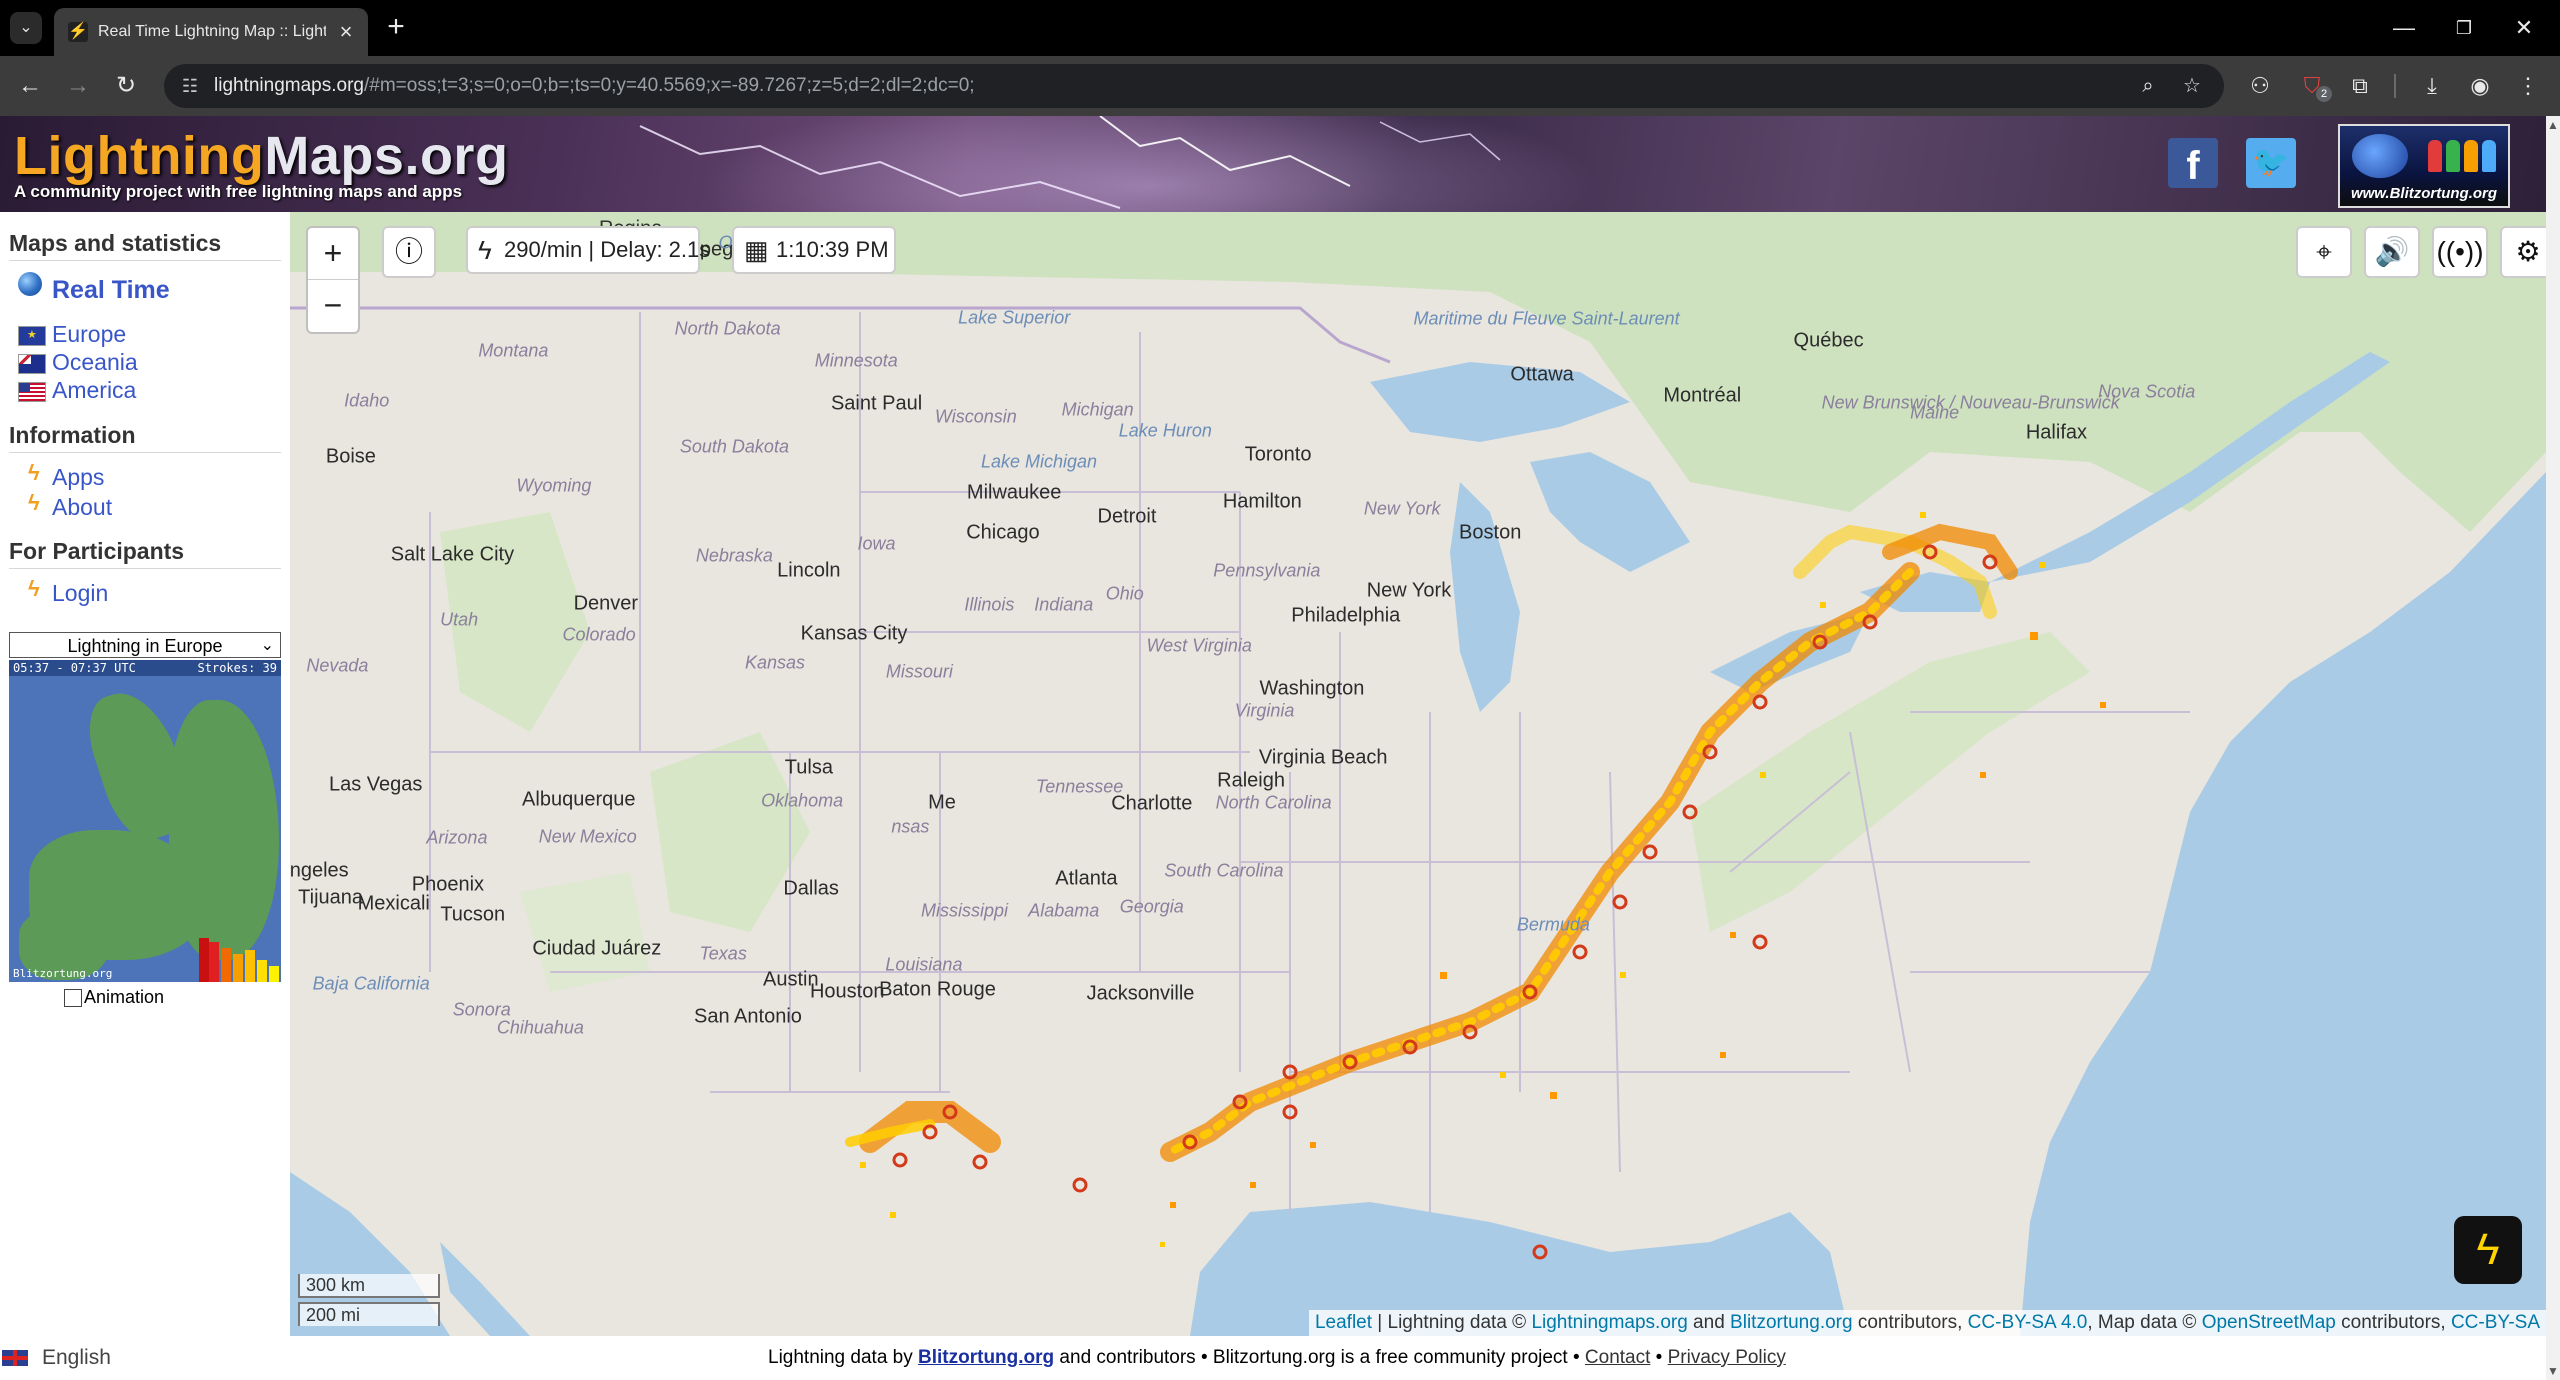  I want to click on tab-list-icon: ⌄, so click(26, 28).